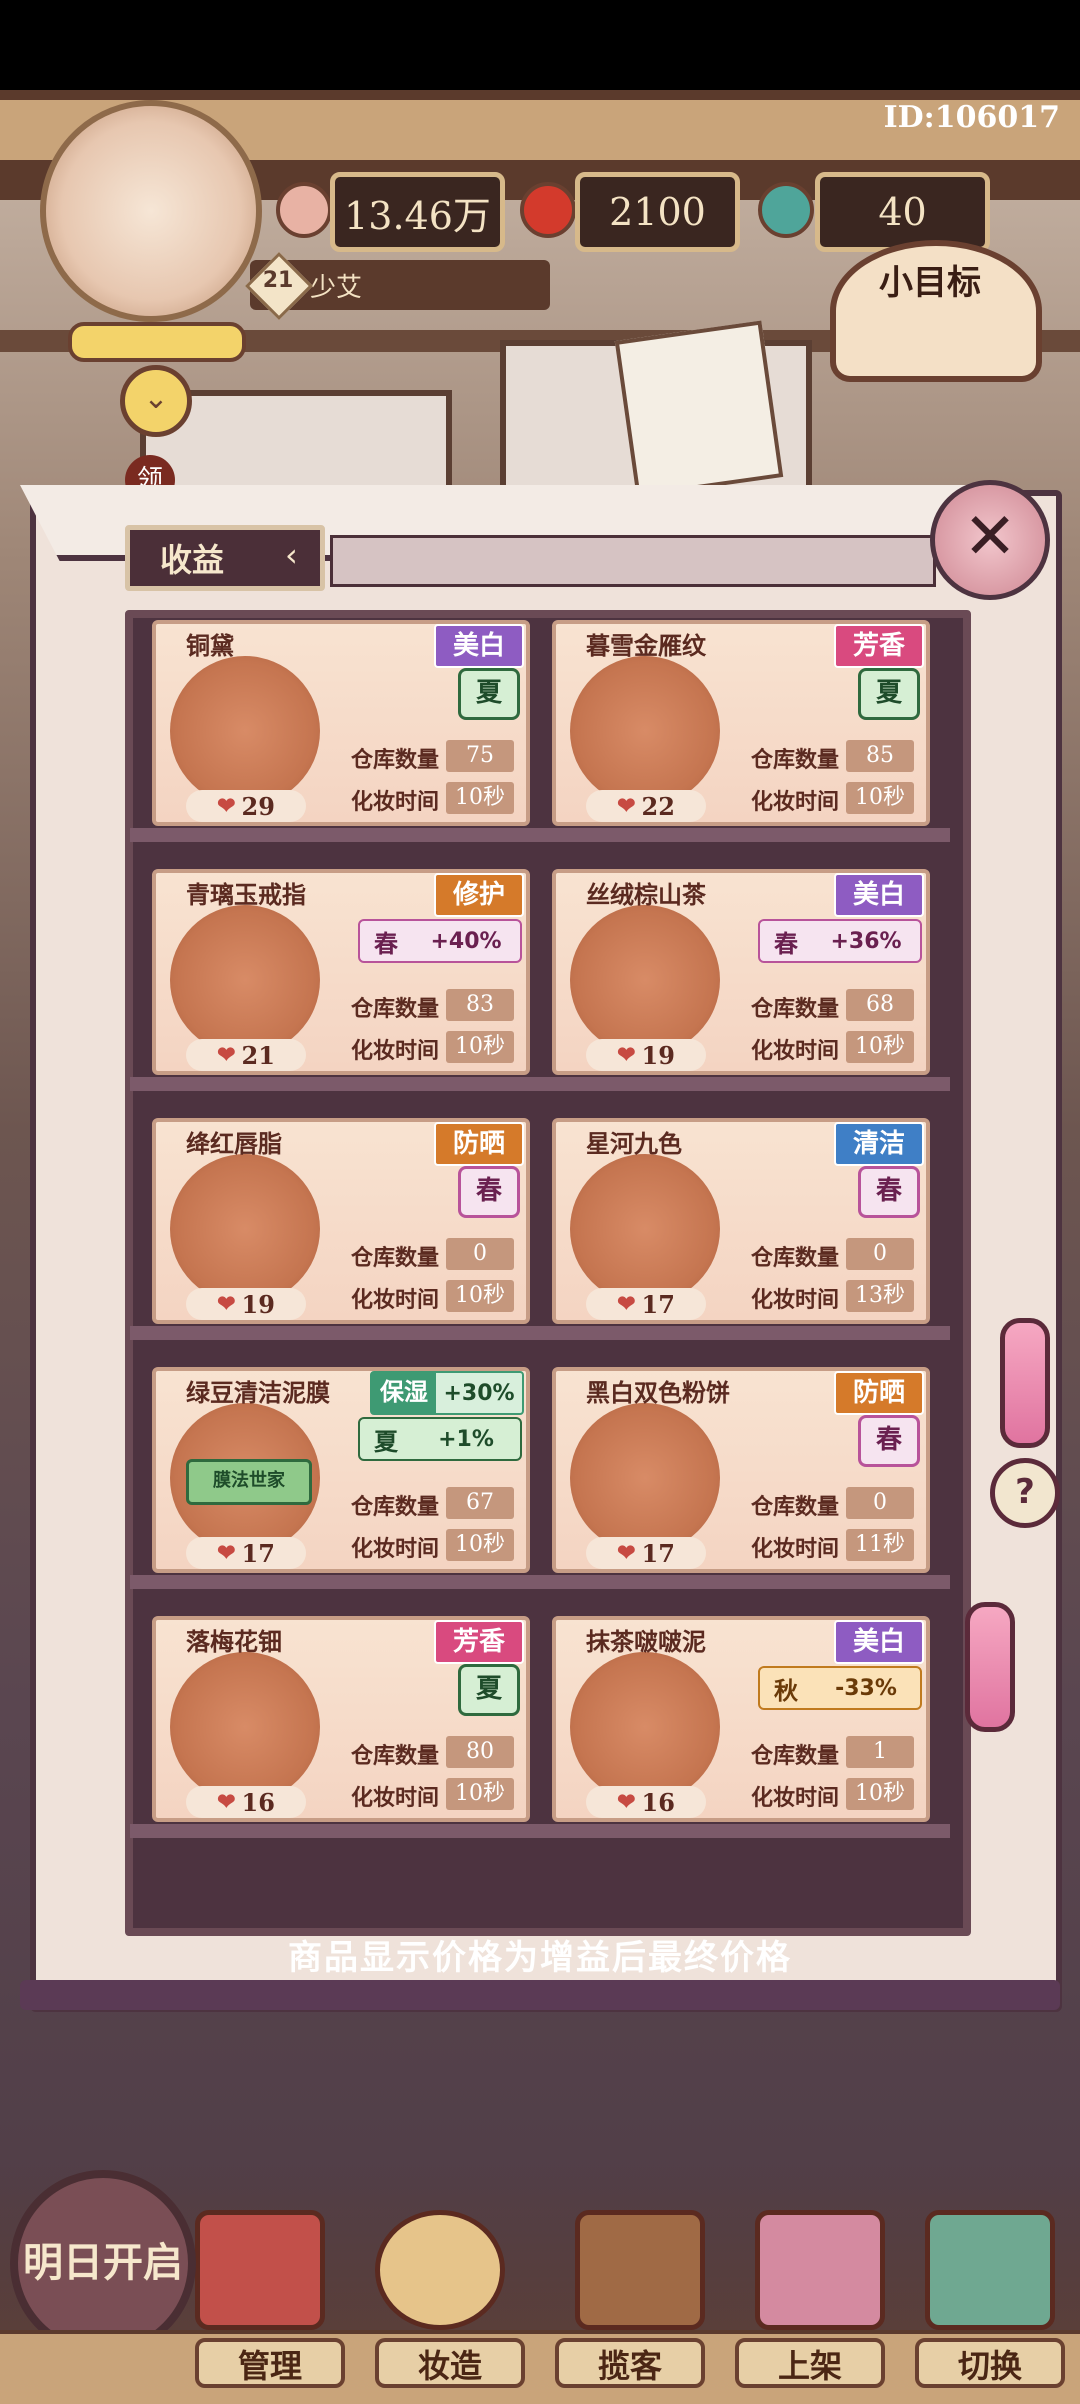  What do you see at coordinates (151, 211) in the screenshot?
I see `player-avatar` at bounding box center [151, 211].